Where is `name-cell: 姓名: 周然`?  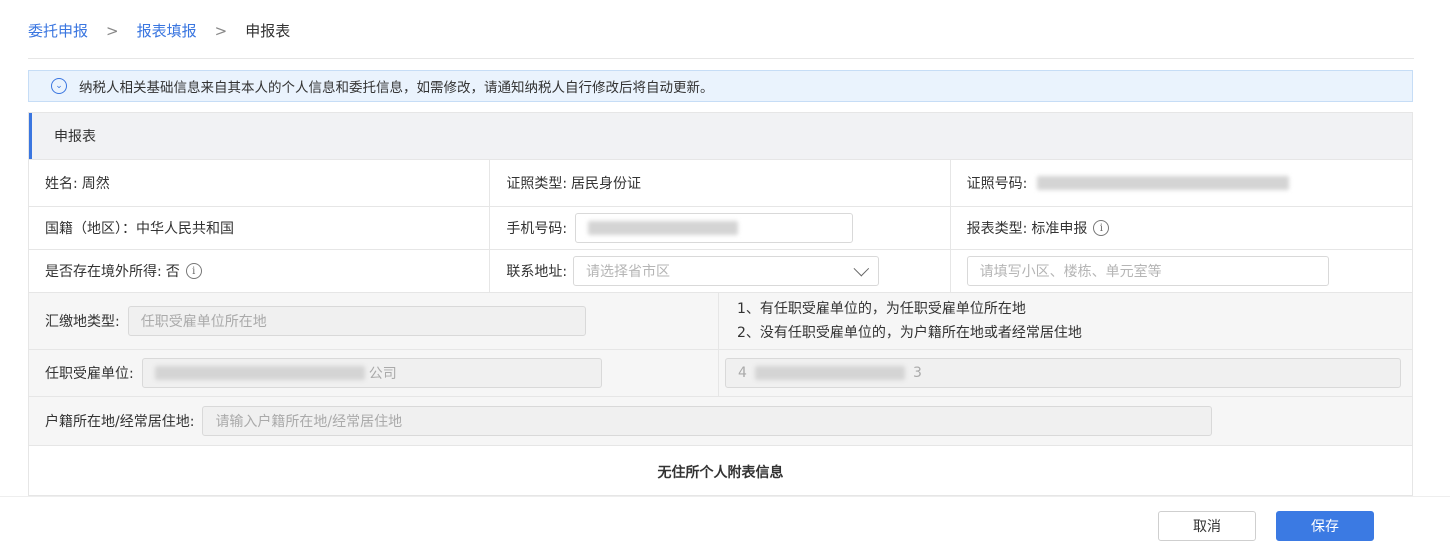 name-cell: 姓名: 周然 is located at coordinates (259, 183).